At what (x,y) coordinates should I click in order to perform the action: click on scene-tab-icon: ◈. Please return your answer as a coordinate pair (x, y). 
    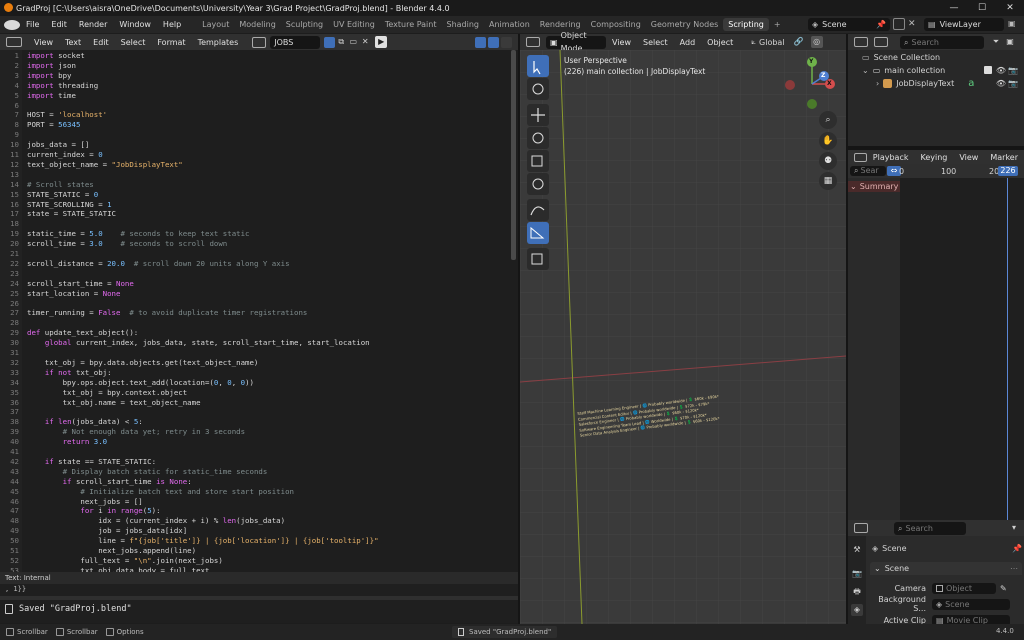
    Looking at the image, I should click on (857, 610).